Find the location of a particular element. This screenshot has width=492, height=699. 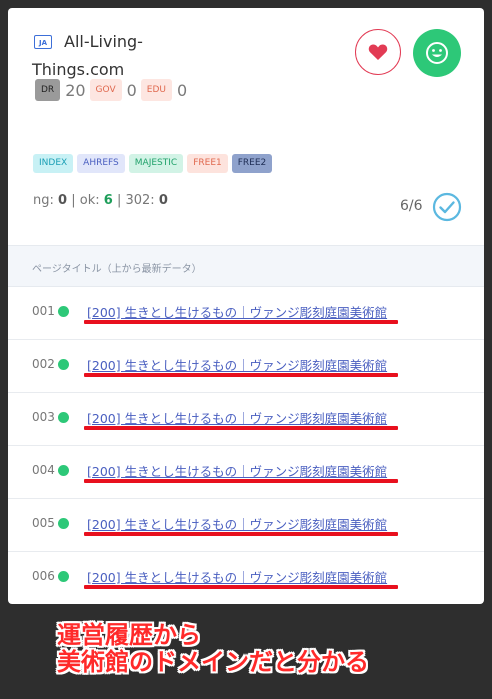

list-item: 002 [200] 生きとし生けるもの｜ヴァンジ彫刻庭園美術館 is located at coordinates (246, 366).